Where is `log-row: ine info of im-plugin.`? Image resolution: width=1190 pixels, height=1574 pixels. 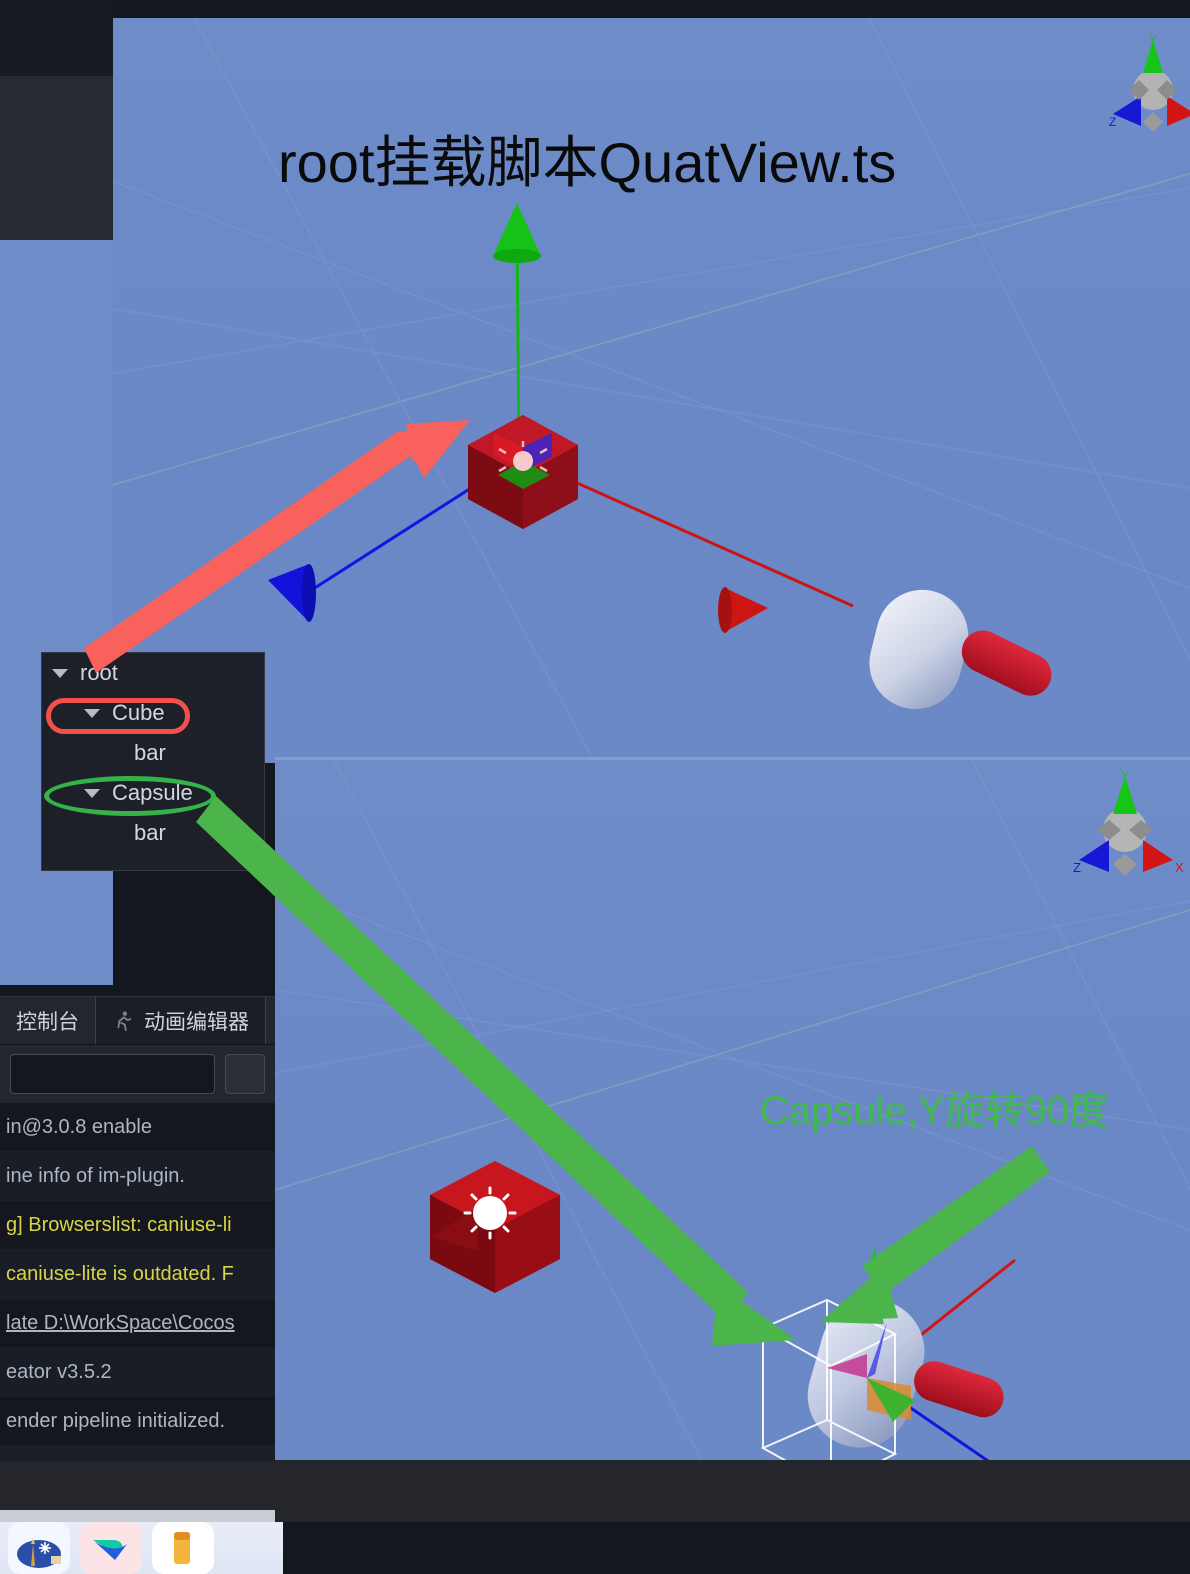
log-row: ine info of im-plugin. is located at coordinates (137, 1176).